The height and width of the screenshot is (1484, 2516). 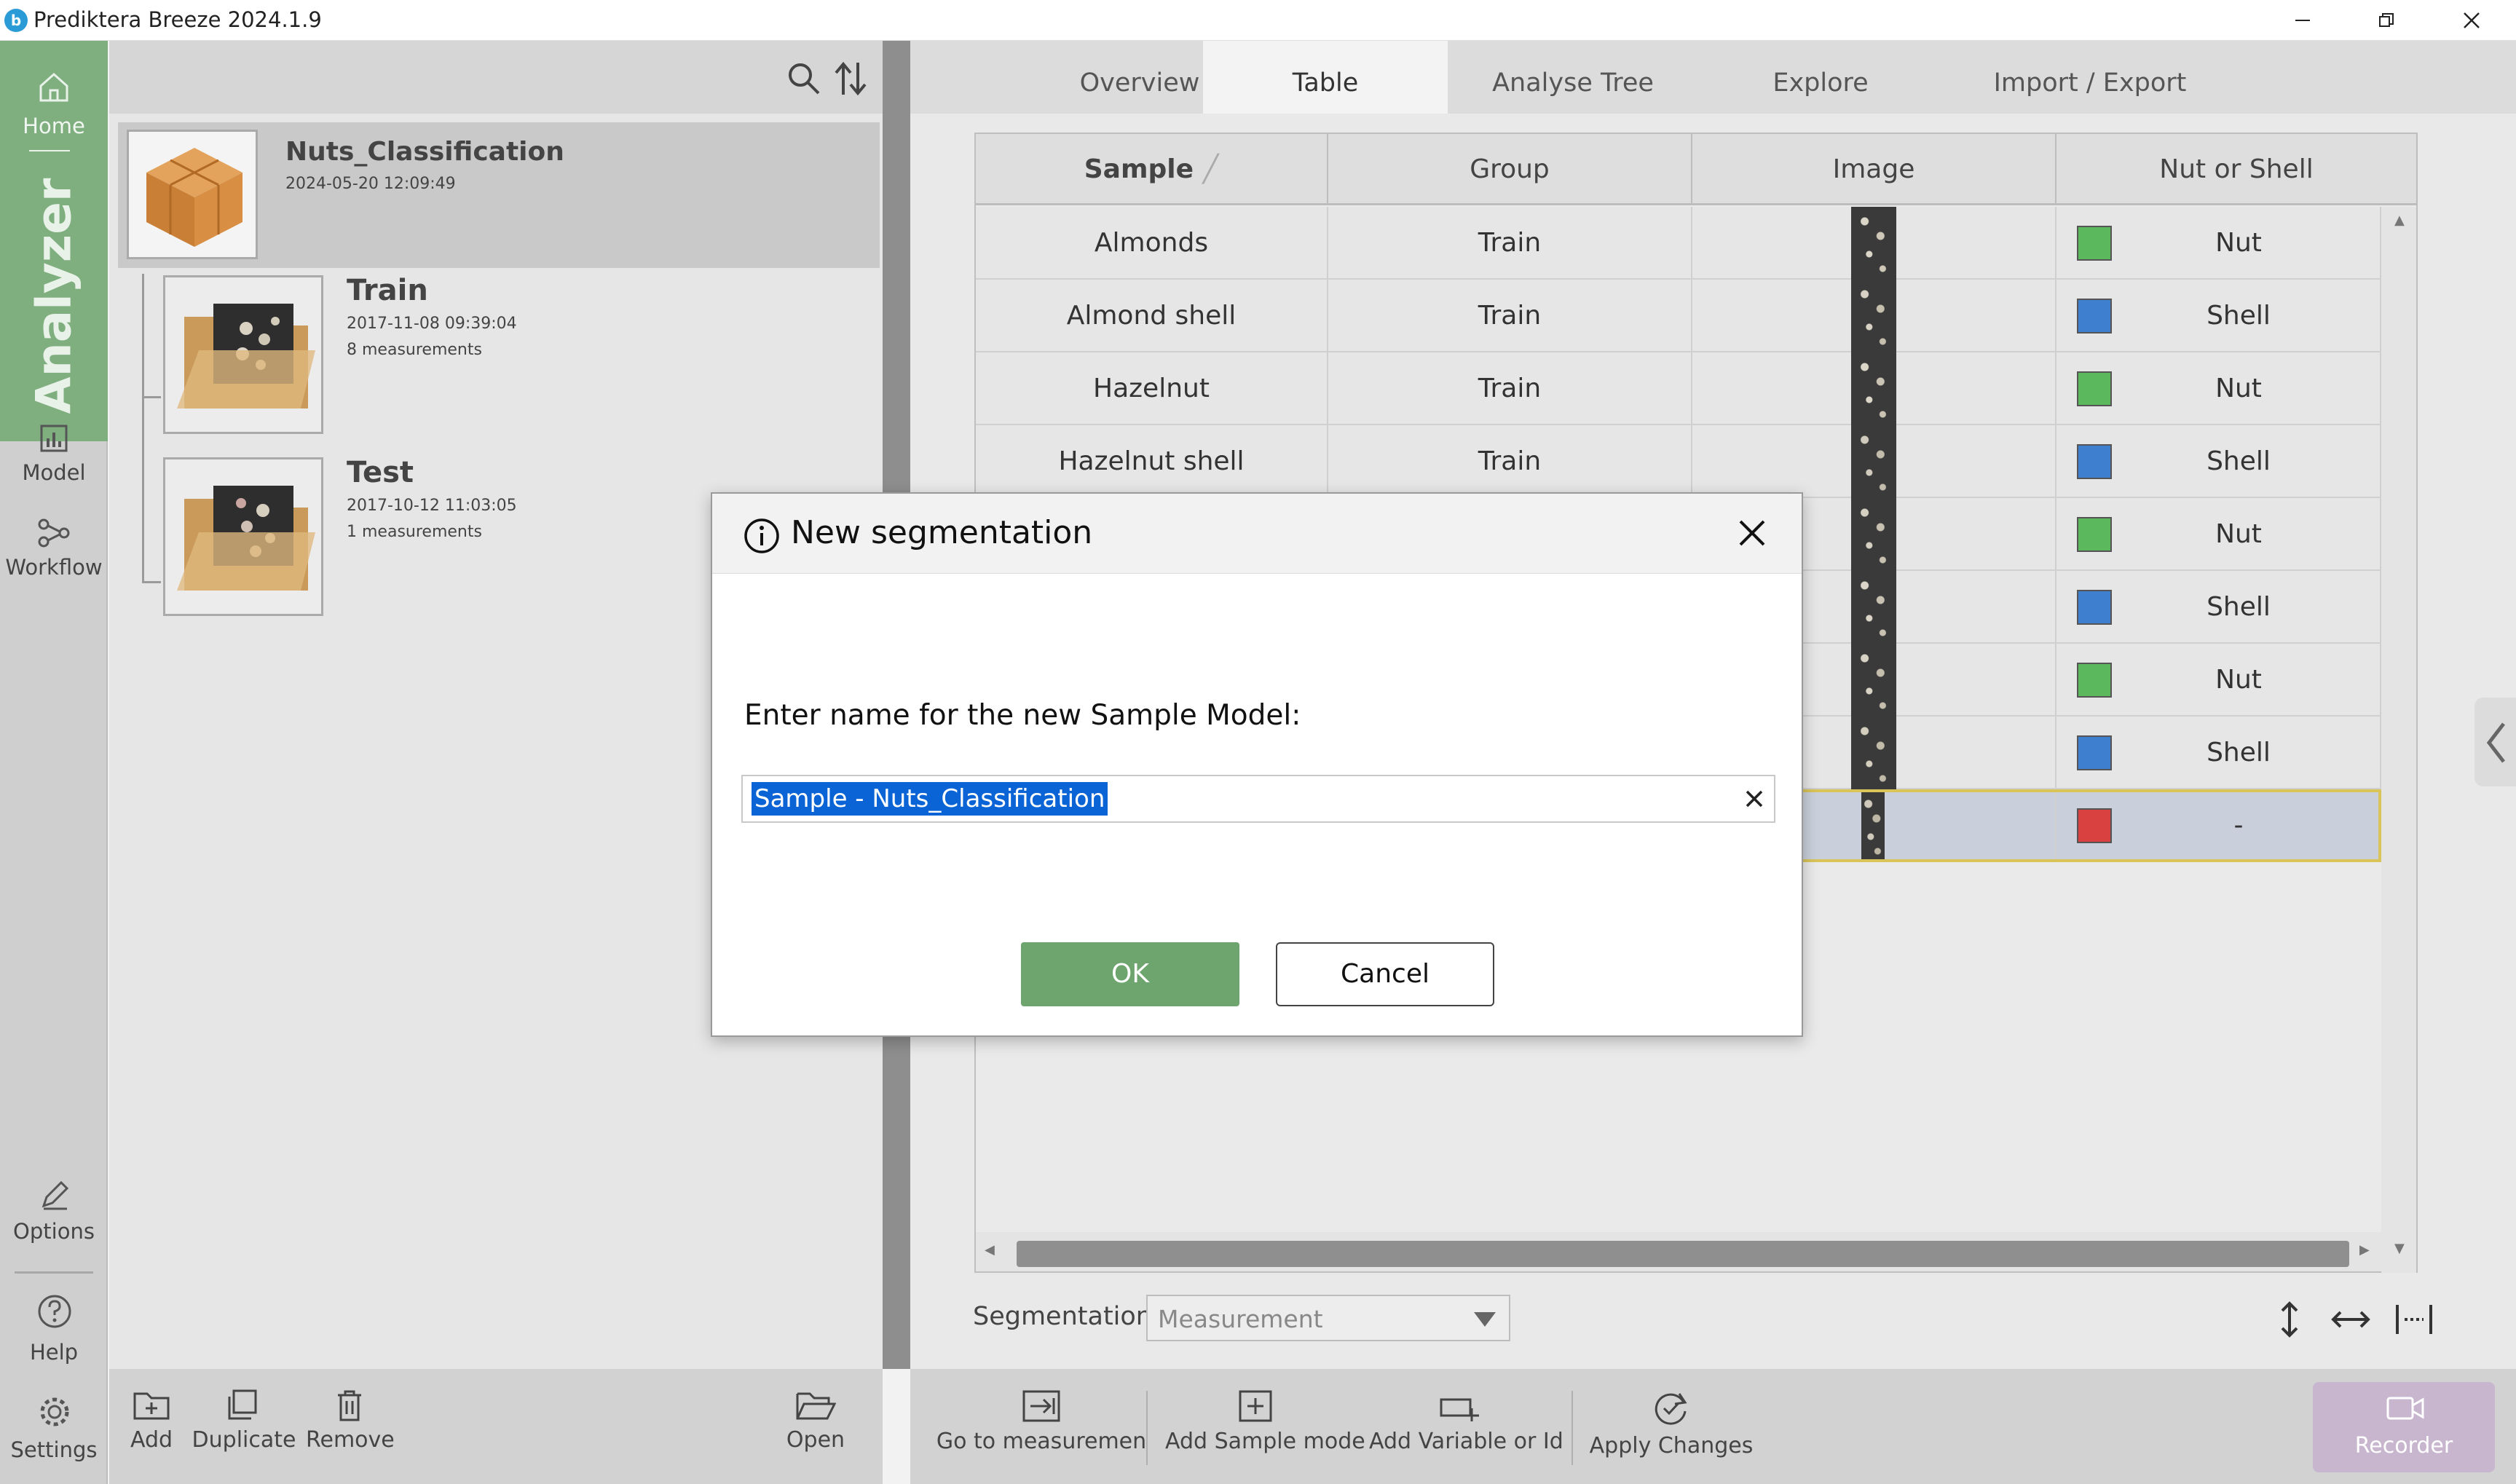 I want to click on search-icon, so click(x=804, y=78).